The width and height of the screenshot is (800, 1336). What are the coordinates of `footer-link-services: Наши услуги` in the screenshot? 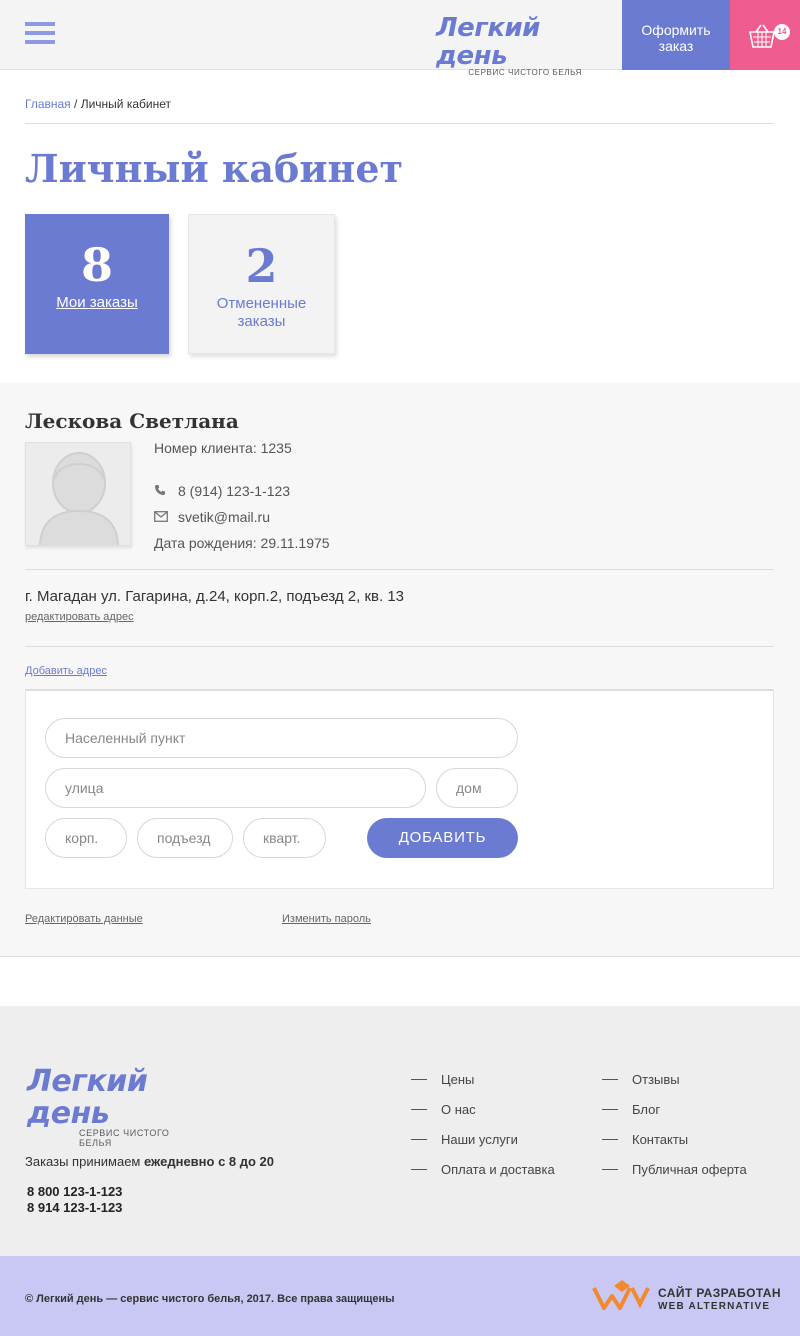 It's located at (483, 1147).